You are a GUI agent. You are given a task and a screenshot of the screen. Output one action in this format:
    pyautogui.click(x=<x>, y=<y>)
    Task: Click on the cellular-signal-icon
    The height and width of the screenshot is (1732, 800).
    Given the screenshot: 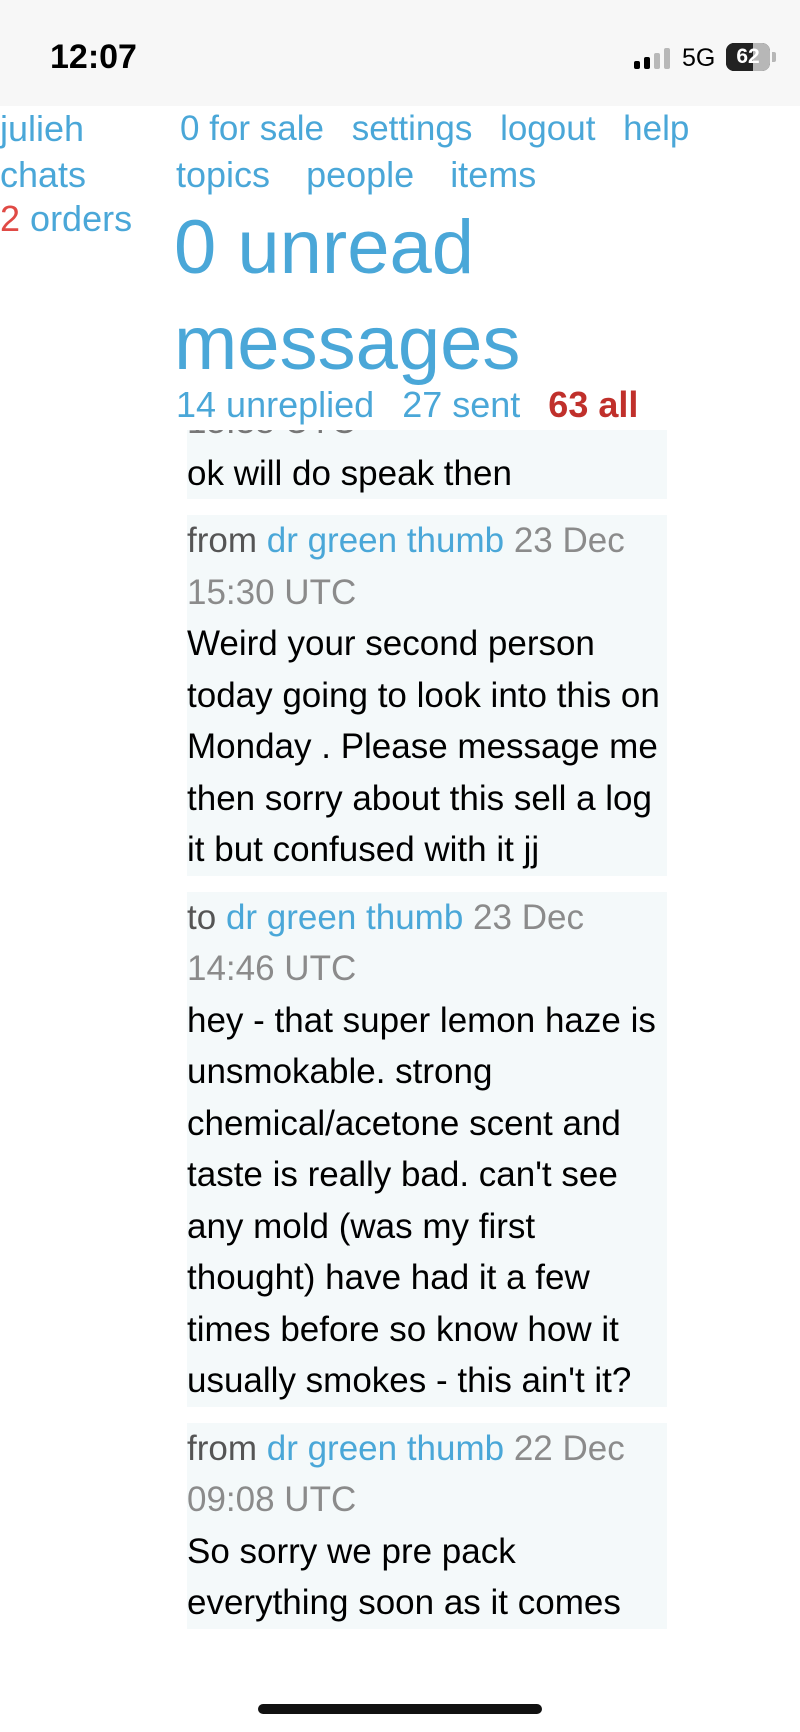 What is the action you would take?
    pyautogui.click(x=654, y=58)
    